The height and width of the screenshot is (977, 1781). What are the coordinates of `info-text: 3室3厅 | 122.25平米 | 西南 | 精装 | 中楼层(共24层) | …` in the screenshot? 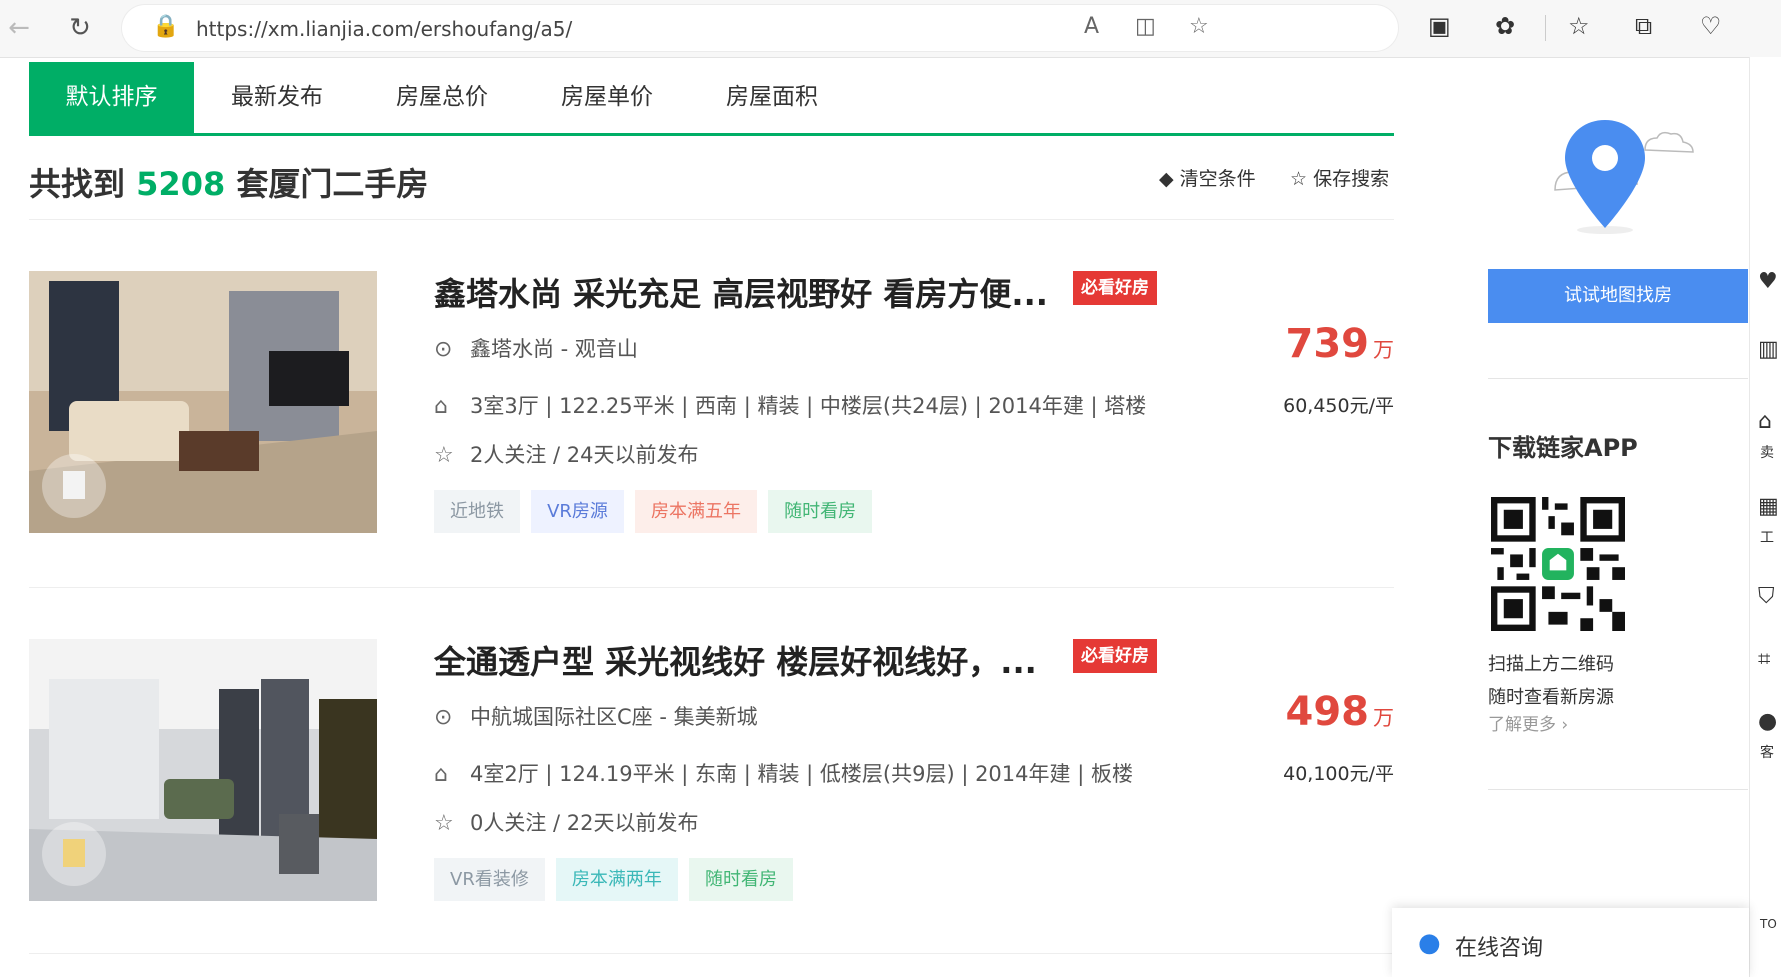 It's located at (808, 406).